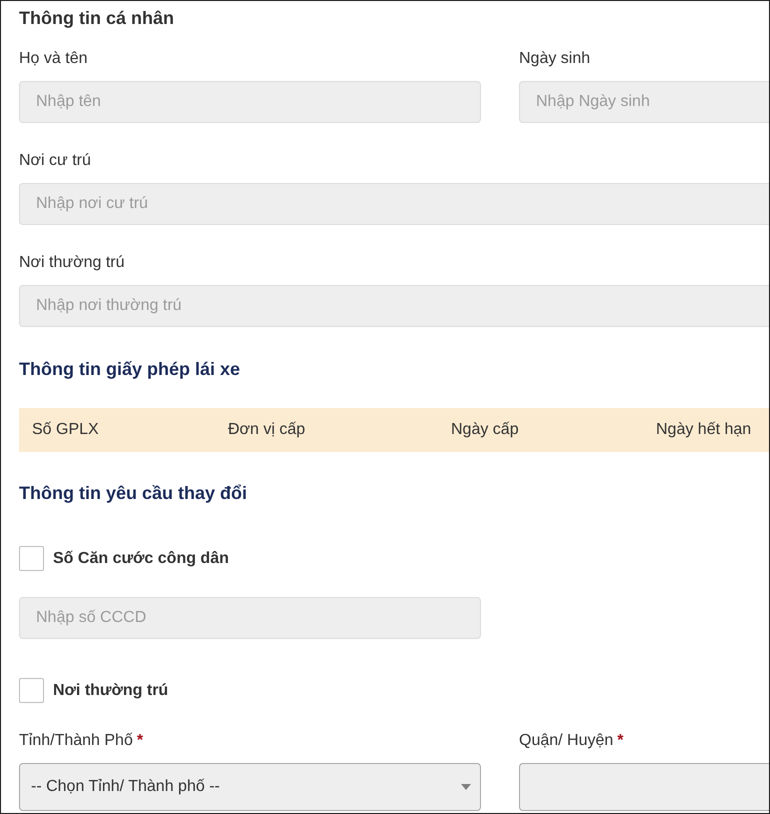  Describe the element at coordinates (53, 59) in the screenshot. I see `field-label: Họ và tên` at that location.